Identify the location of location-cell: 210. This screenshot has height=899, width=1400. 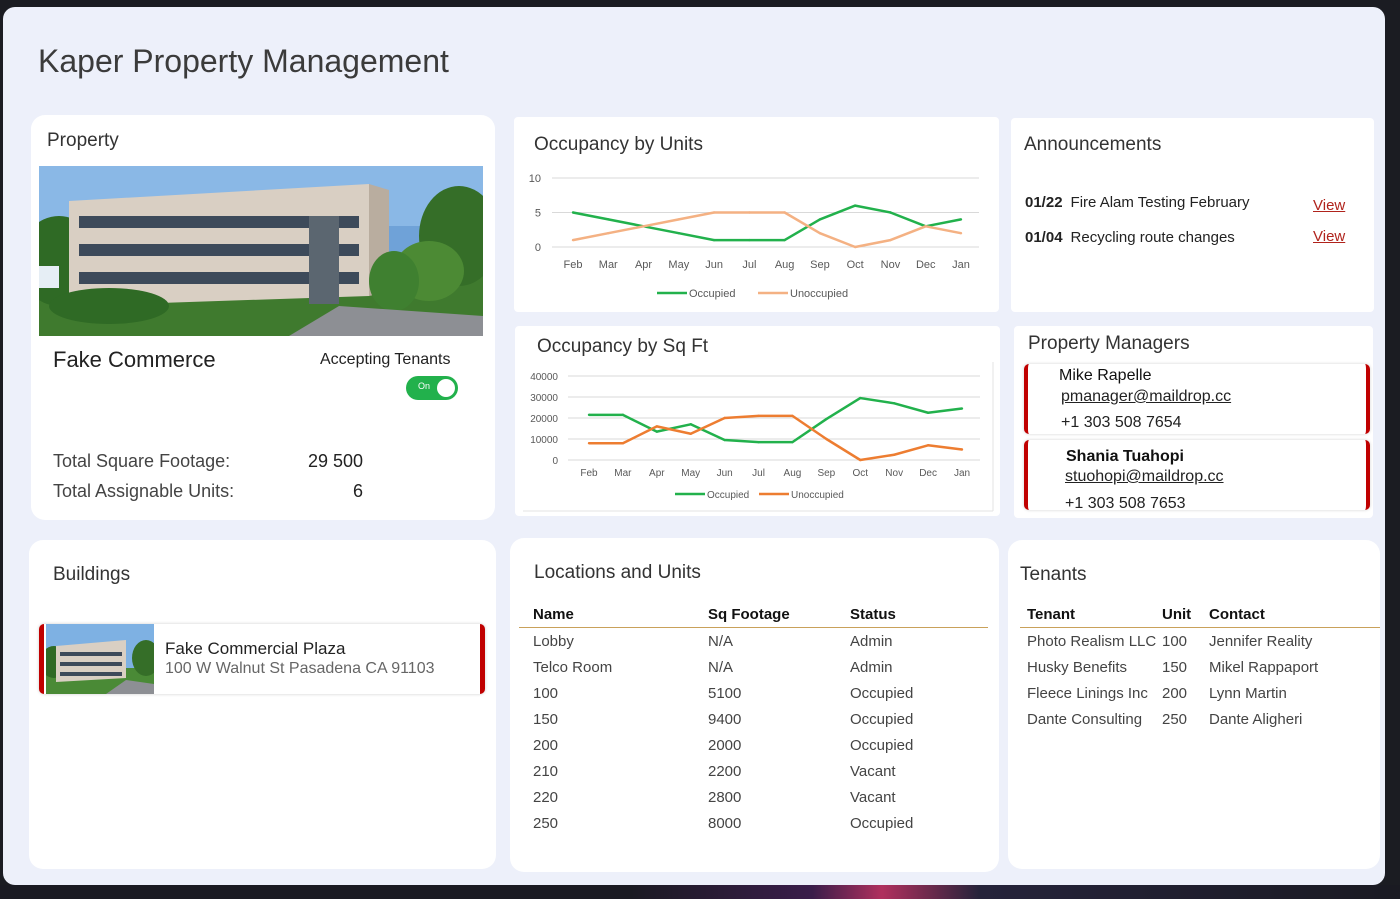
(546, 771).